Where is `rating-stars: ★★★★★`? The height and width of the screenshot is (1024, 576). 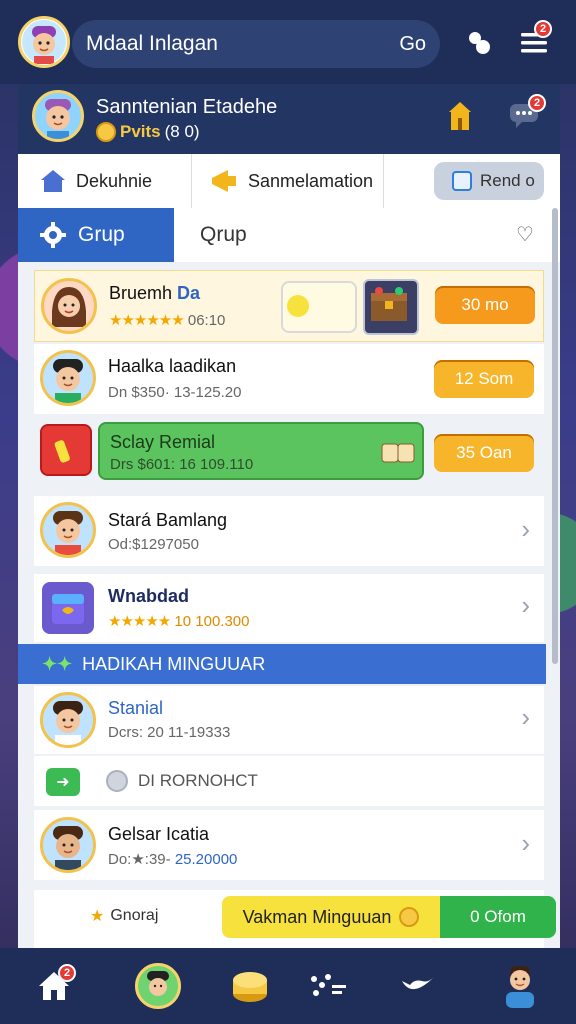 rating-stars: ★★★★★ is located at coordinates (139, 621).